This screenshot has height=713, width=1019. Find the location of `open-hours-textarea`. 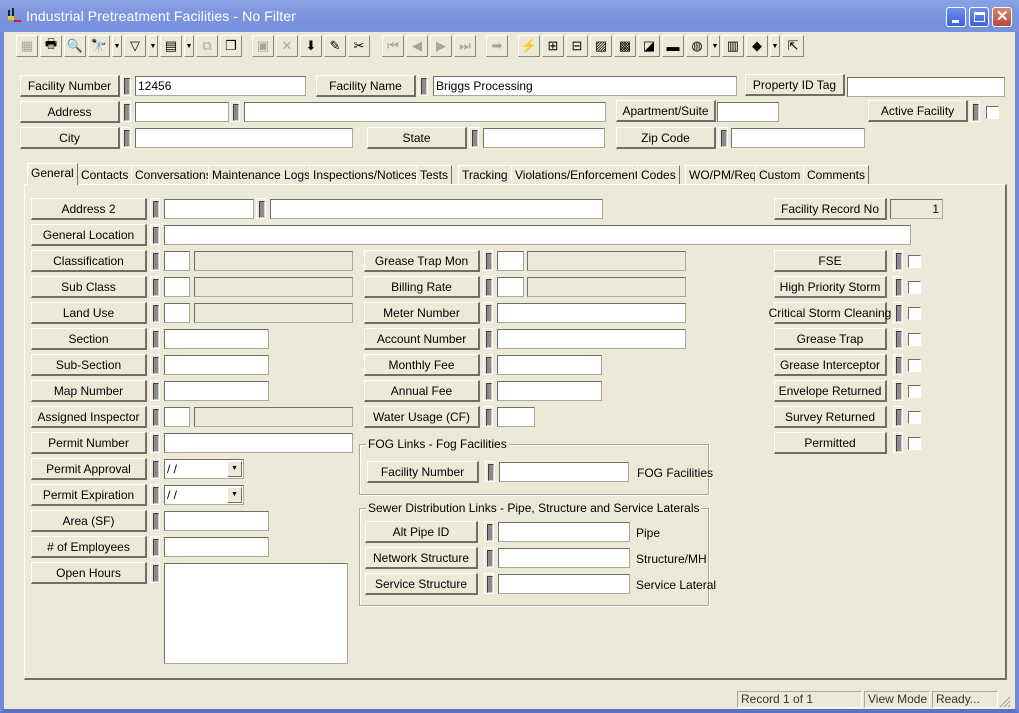

open-hours-textarea is located at coordinates (256, 613).